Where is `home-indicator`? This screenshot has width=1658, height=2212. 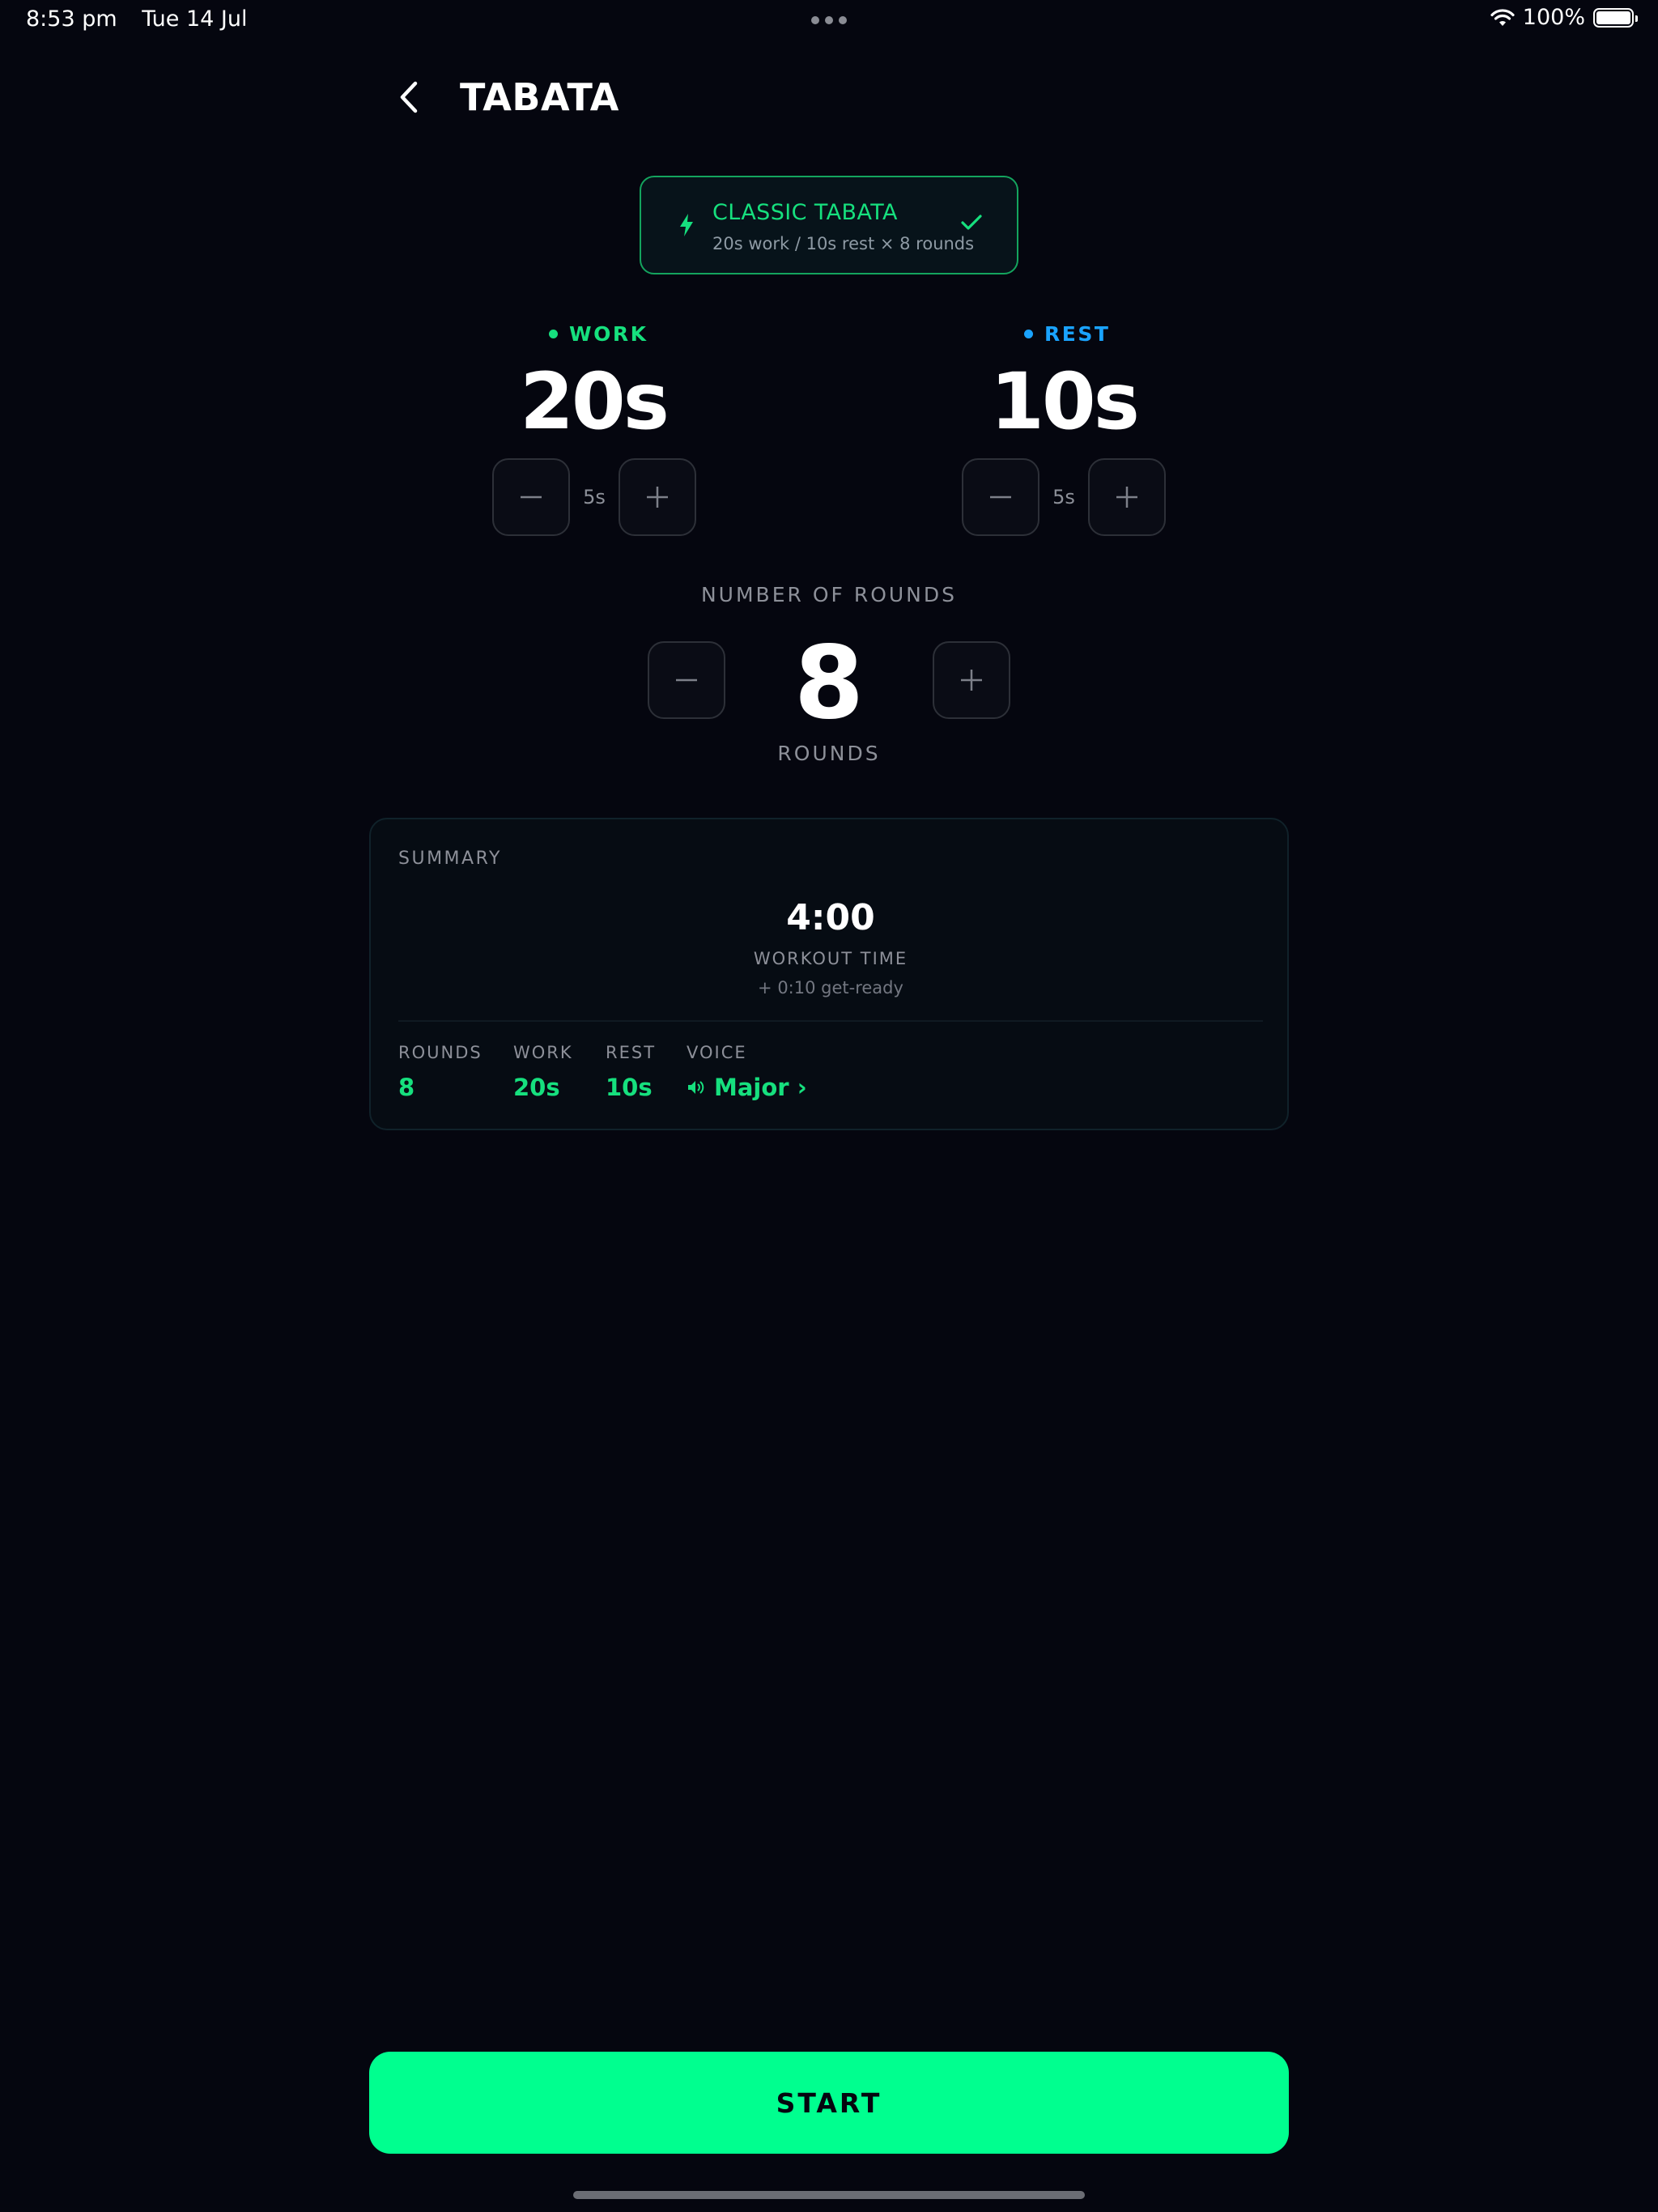
home-indicator is located at coordinates (829, 2195).